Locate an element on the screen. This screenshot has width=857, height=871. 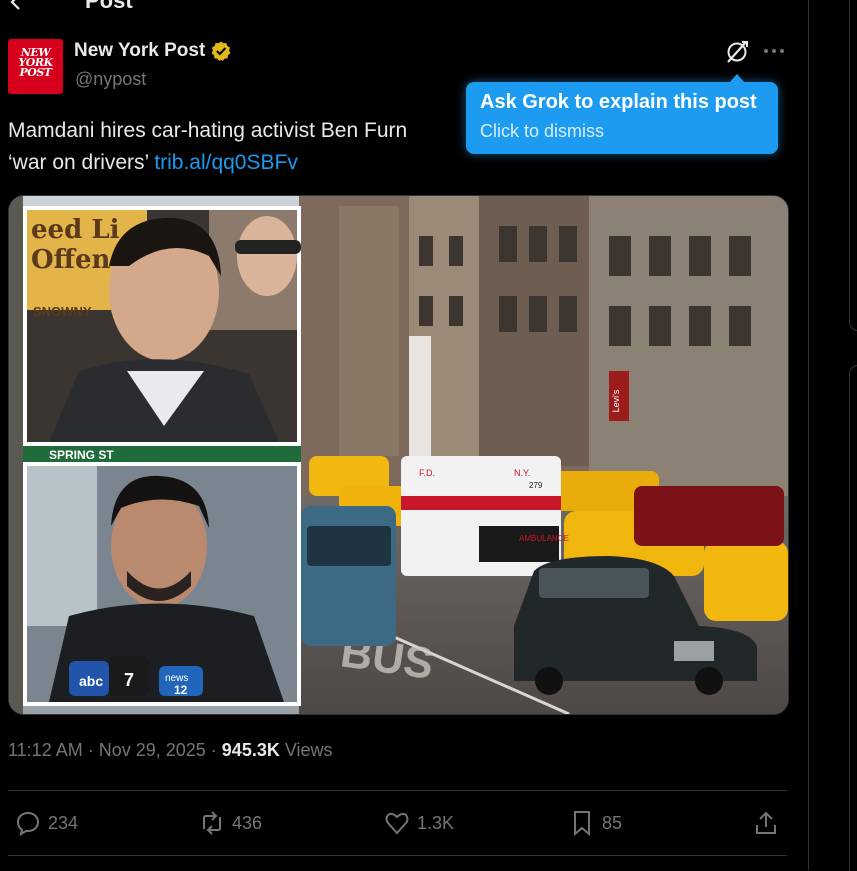
svg-text: SPRING ST is located at coordinates (81, 455).